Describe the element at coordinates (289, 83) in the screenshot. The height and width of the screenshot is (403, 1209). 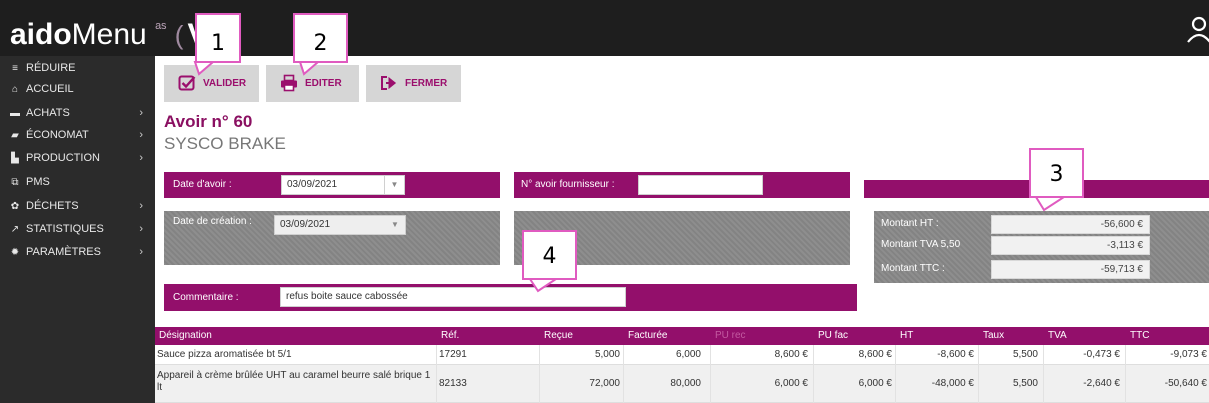
I see `printer-icon` at that location.